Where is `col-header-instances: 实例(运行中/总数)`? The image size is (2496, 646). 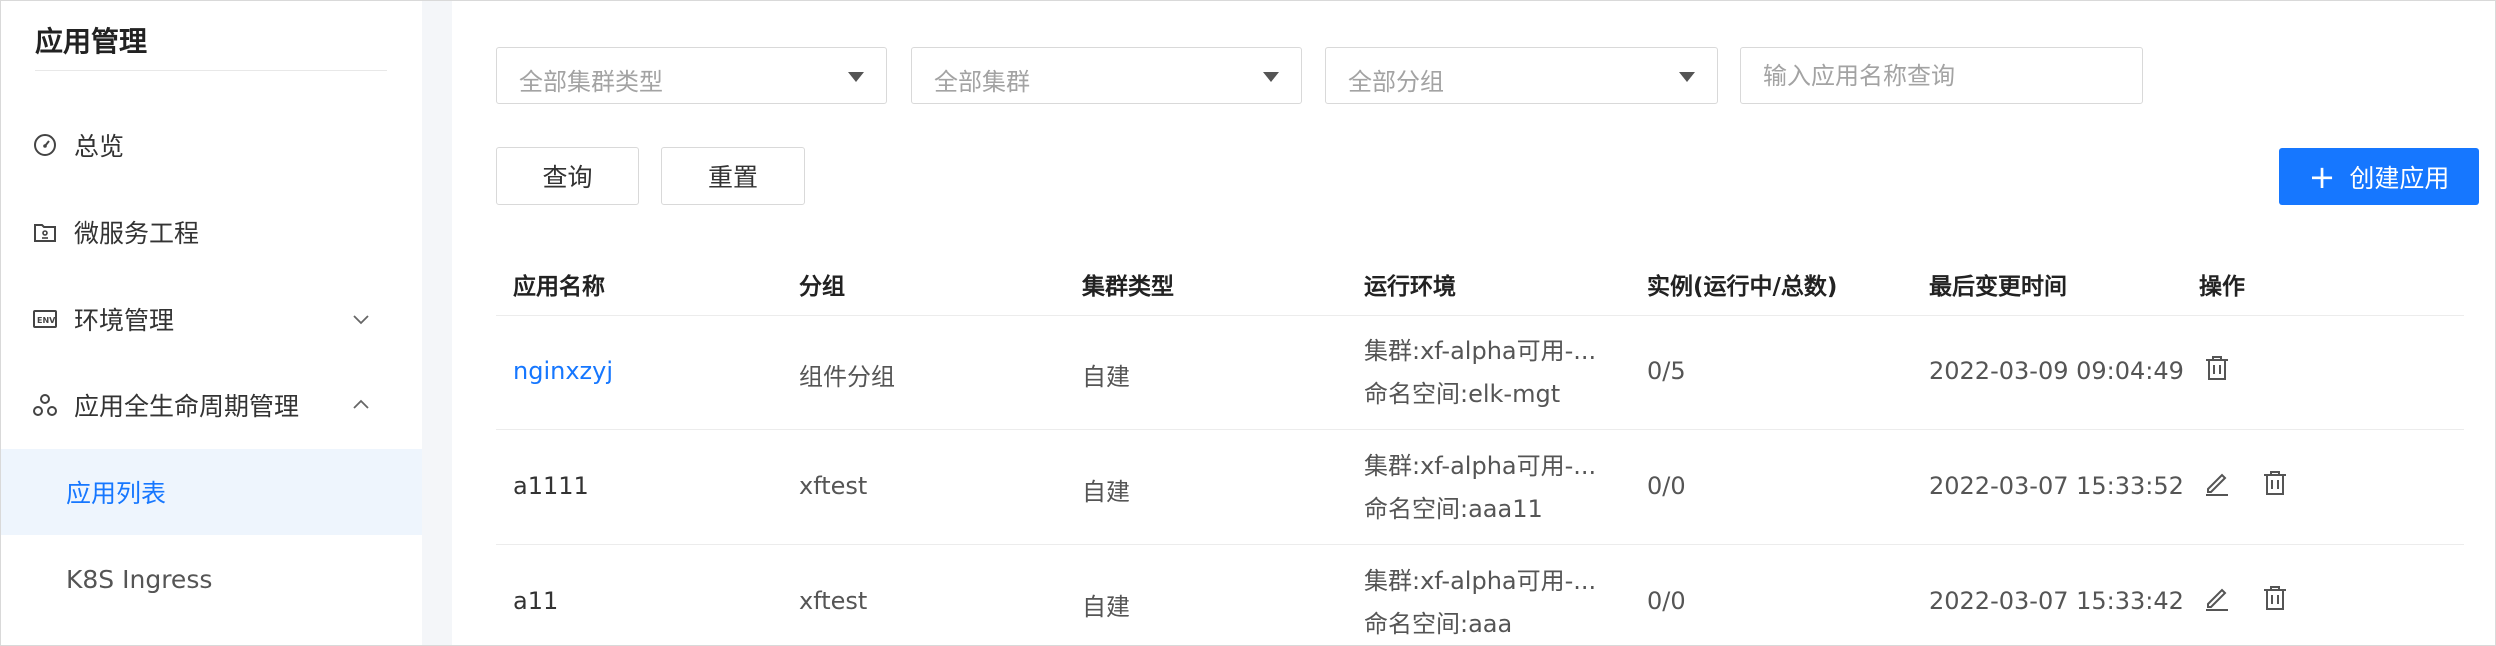 col-header-instances: 实例(运行中/总数) is located at coordinates (1742, 287).